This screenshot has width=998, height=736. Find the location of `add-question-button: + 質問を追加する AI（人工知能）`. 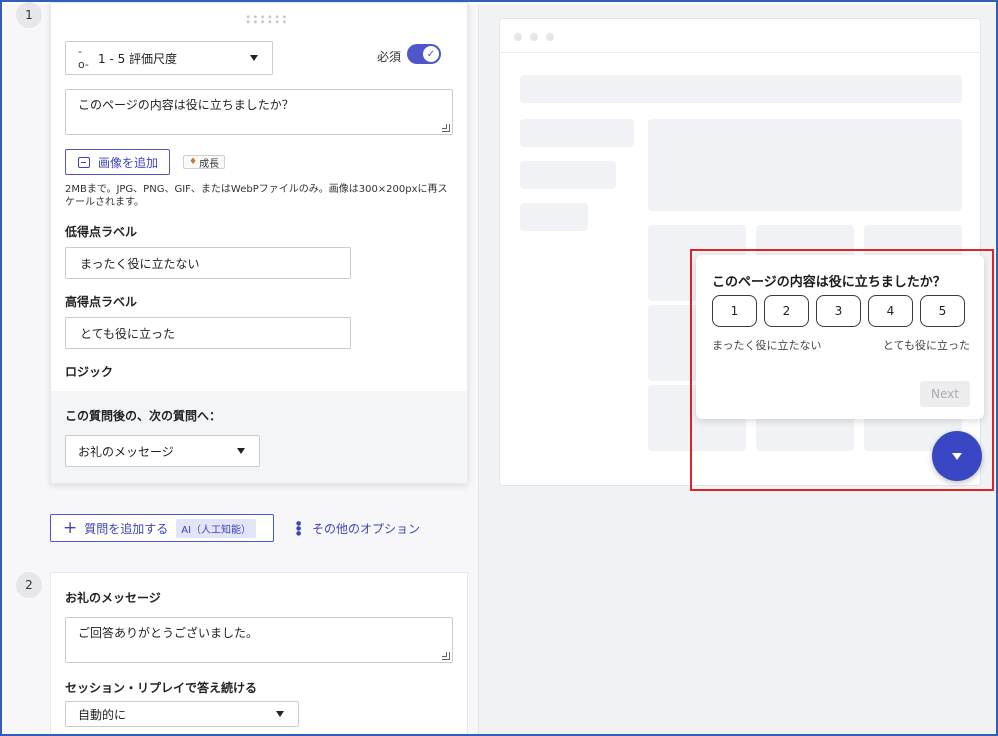

add-question-button: + 質問を追加する AI（人工知能） is located at coordinates (162, 528).